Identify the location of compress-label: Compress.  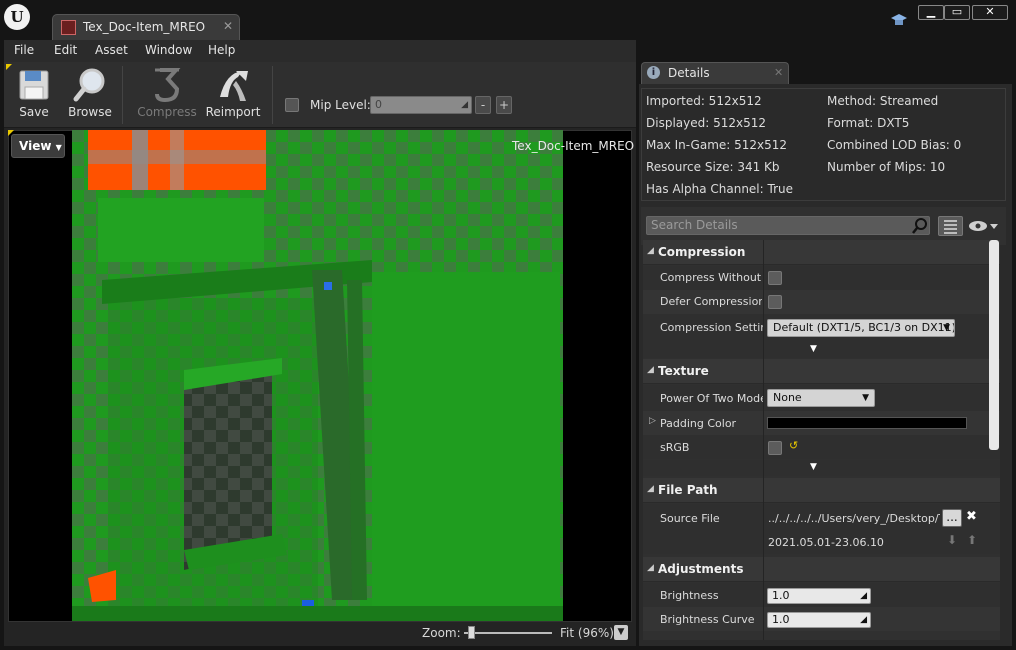
(167, 112).